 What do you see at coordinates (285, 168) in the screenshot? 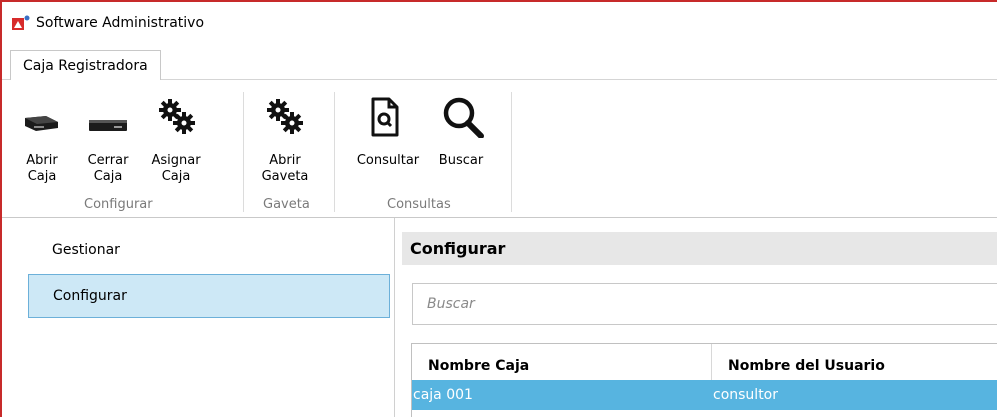
I see `abrir-gaveta-label: Abrir Gaveta` at bounding box center [285, 168].